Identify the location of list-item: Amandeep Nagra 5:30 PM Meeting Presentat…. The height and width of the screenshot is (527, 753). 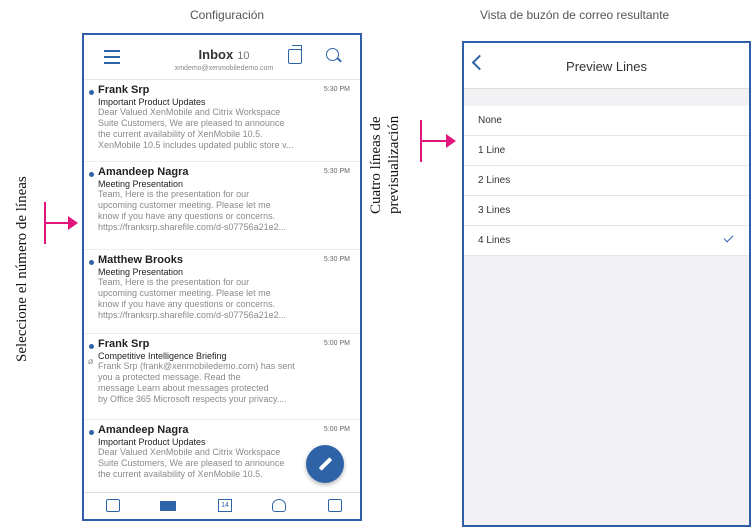
(222, 206).